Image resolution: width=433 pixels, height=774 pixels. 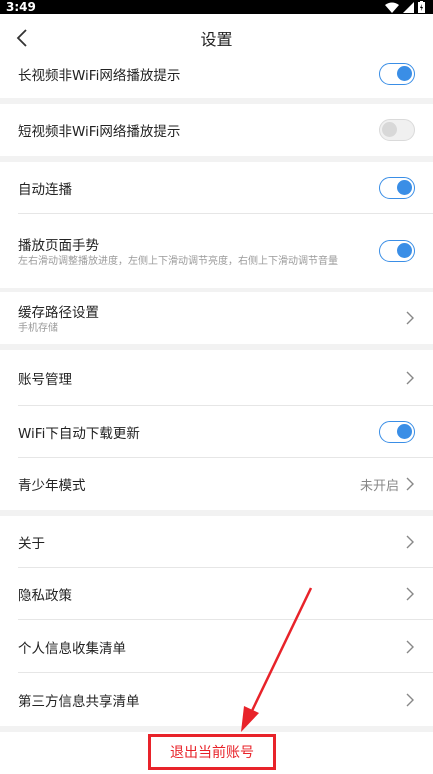 What do you see at coordinates (216, 542) in the screenshot?
I see `row-about: 关于` at bounding box center [216, 542].